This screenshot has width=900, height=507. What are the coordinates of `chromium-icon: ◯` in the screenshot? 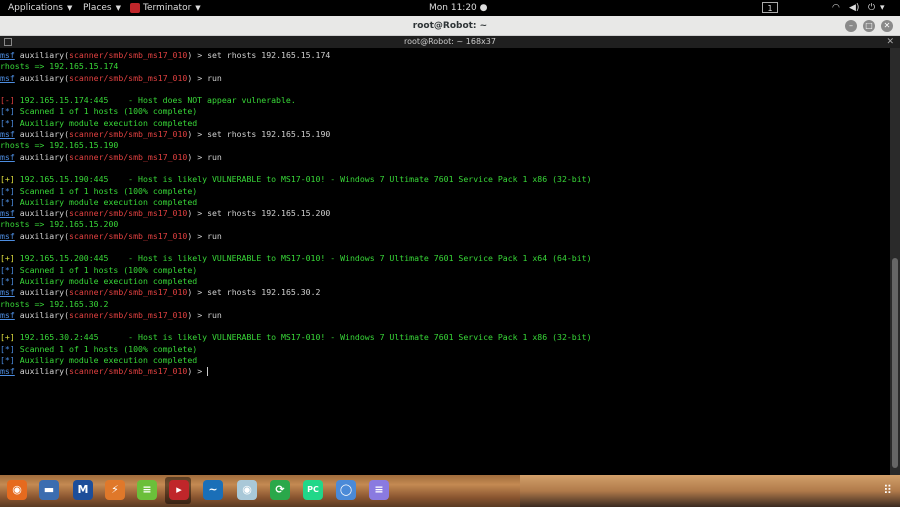 It's located at (346, 490).